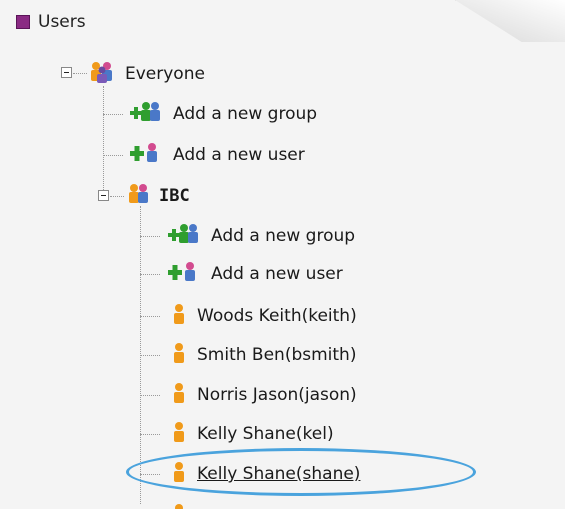 The height and width of the screenshot is (509, 565). Describe the element at coordinates (62, 22) in the screenshot. I see `tree-root-label: Users` at that location.